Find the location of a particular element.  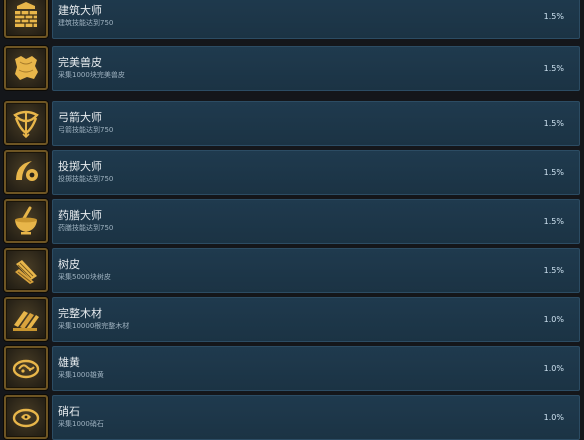

achievement-description: 采集1000硝石 is located at coordinates (81, 424).